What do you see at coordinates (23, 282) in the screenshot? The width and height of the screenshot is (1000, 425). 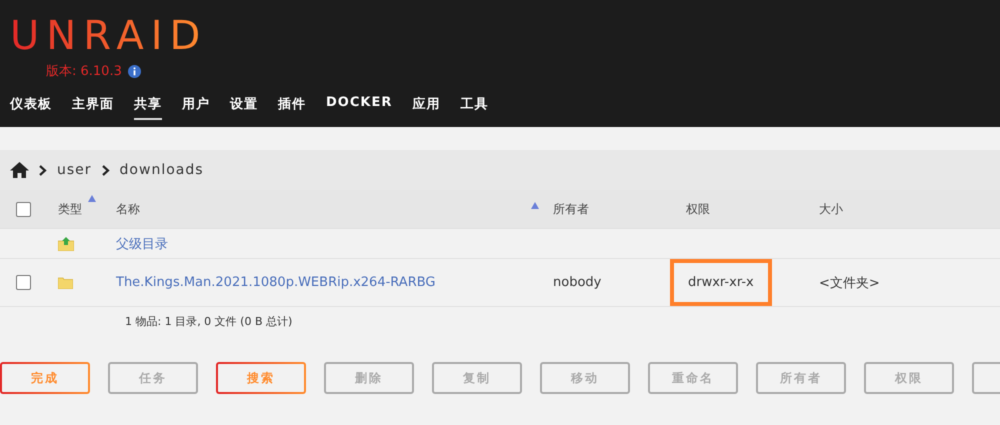 I see `row-checkbox` at bounding box center [23, 282].